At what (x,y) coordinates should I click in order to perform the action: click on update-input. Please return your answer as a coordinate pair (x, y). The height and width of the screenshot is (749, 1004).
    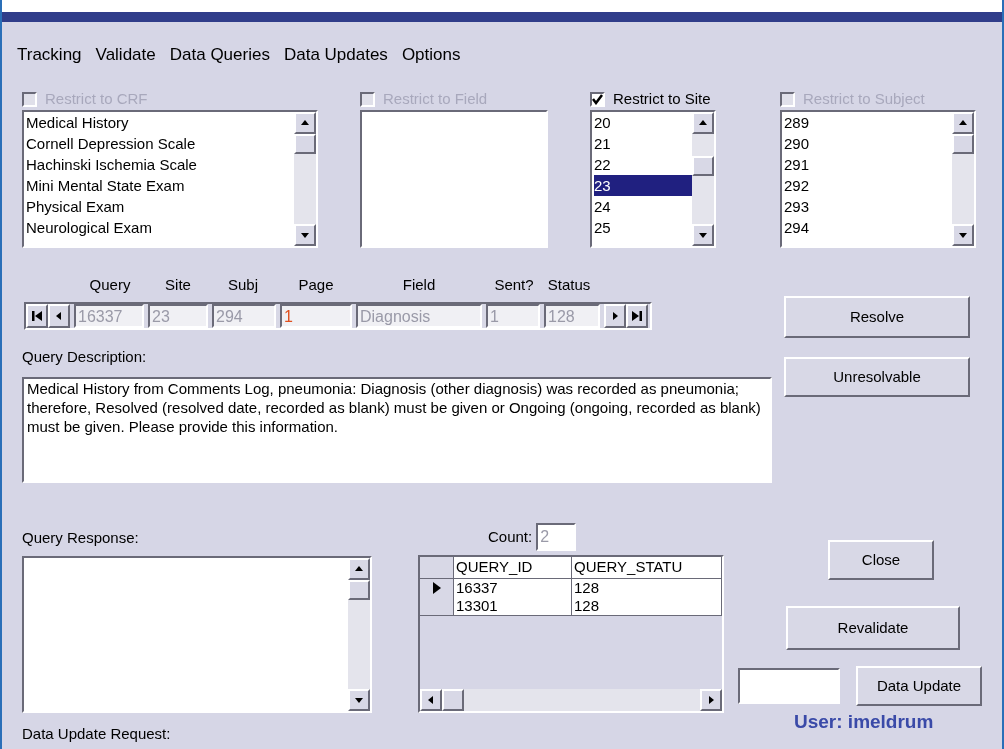
    Looking at the image, I should click on (789, 686).